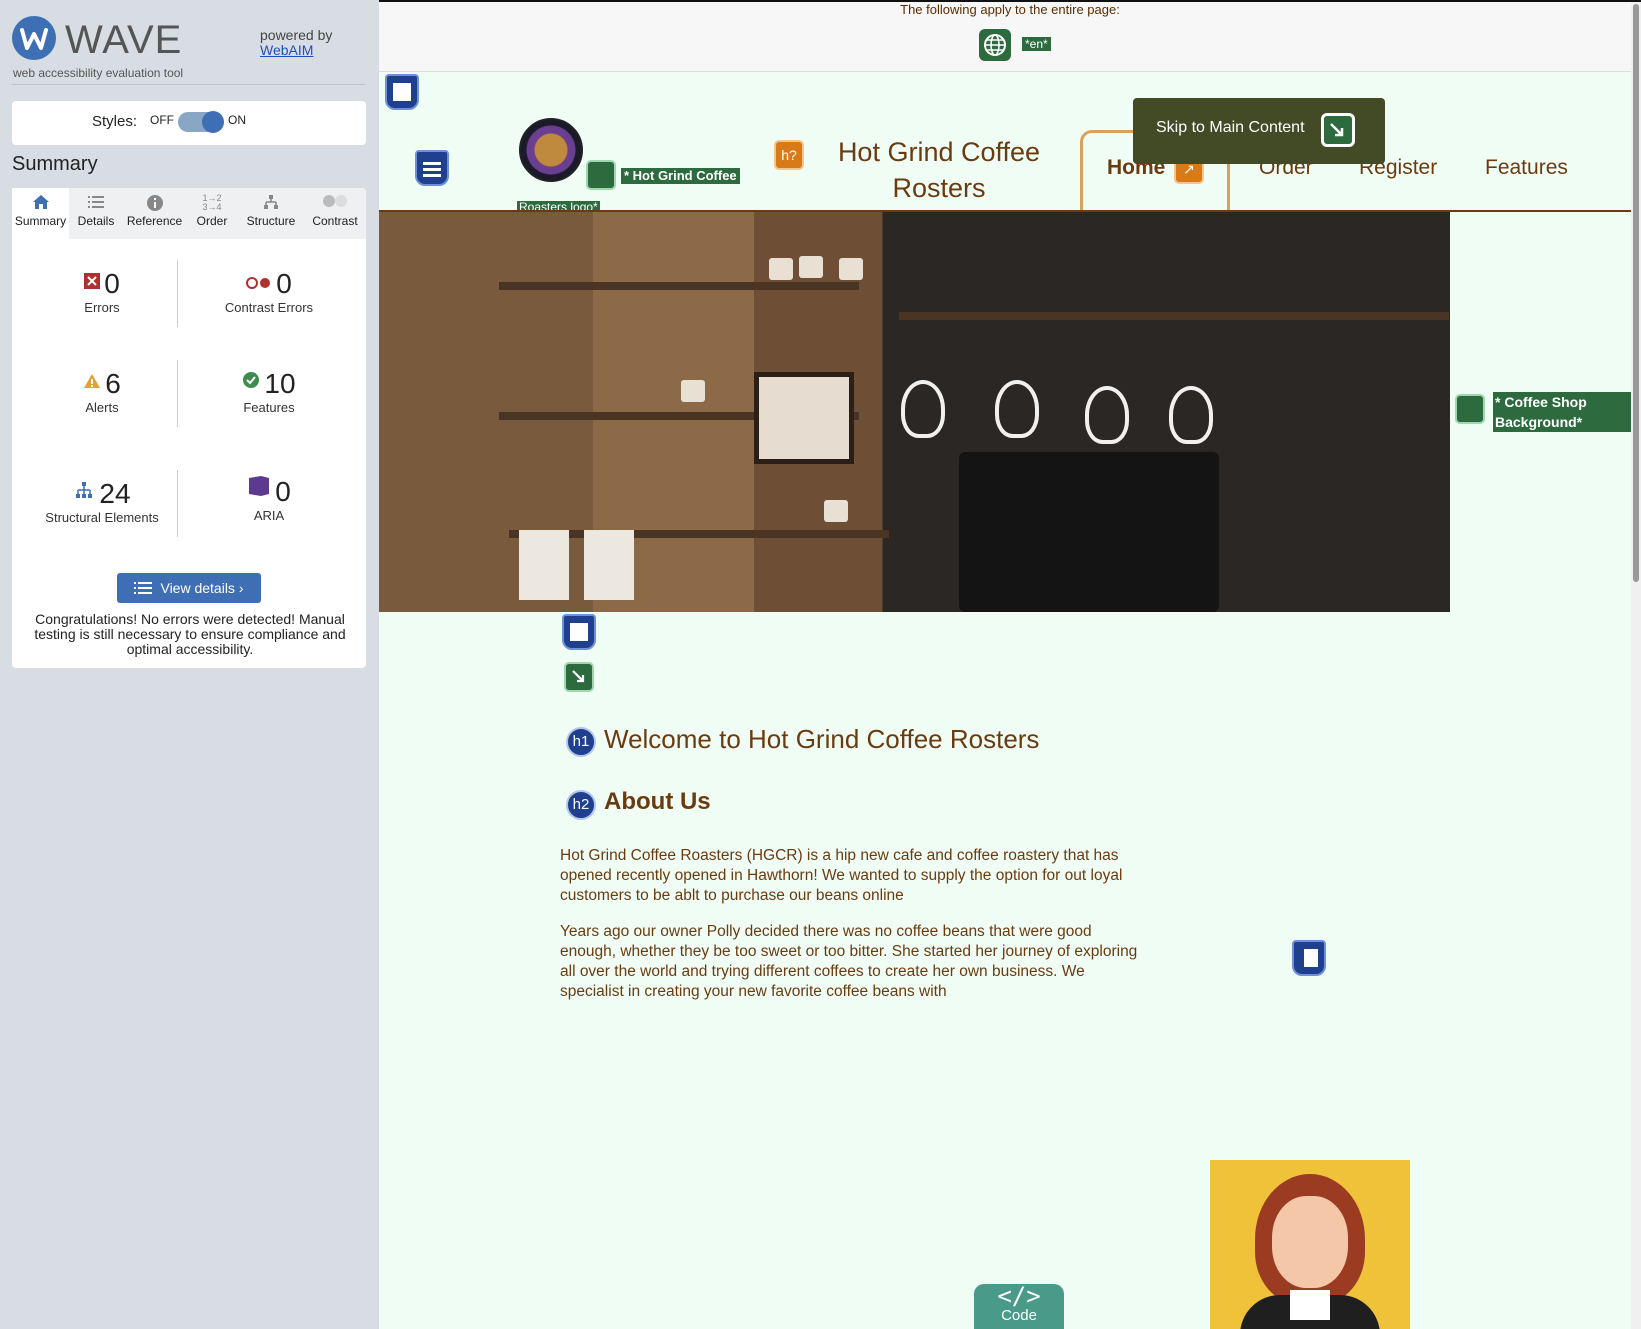 This screenshot has height=1329, width=1641. I want to click on h1-badge-icon: h1, so click(581, 742).